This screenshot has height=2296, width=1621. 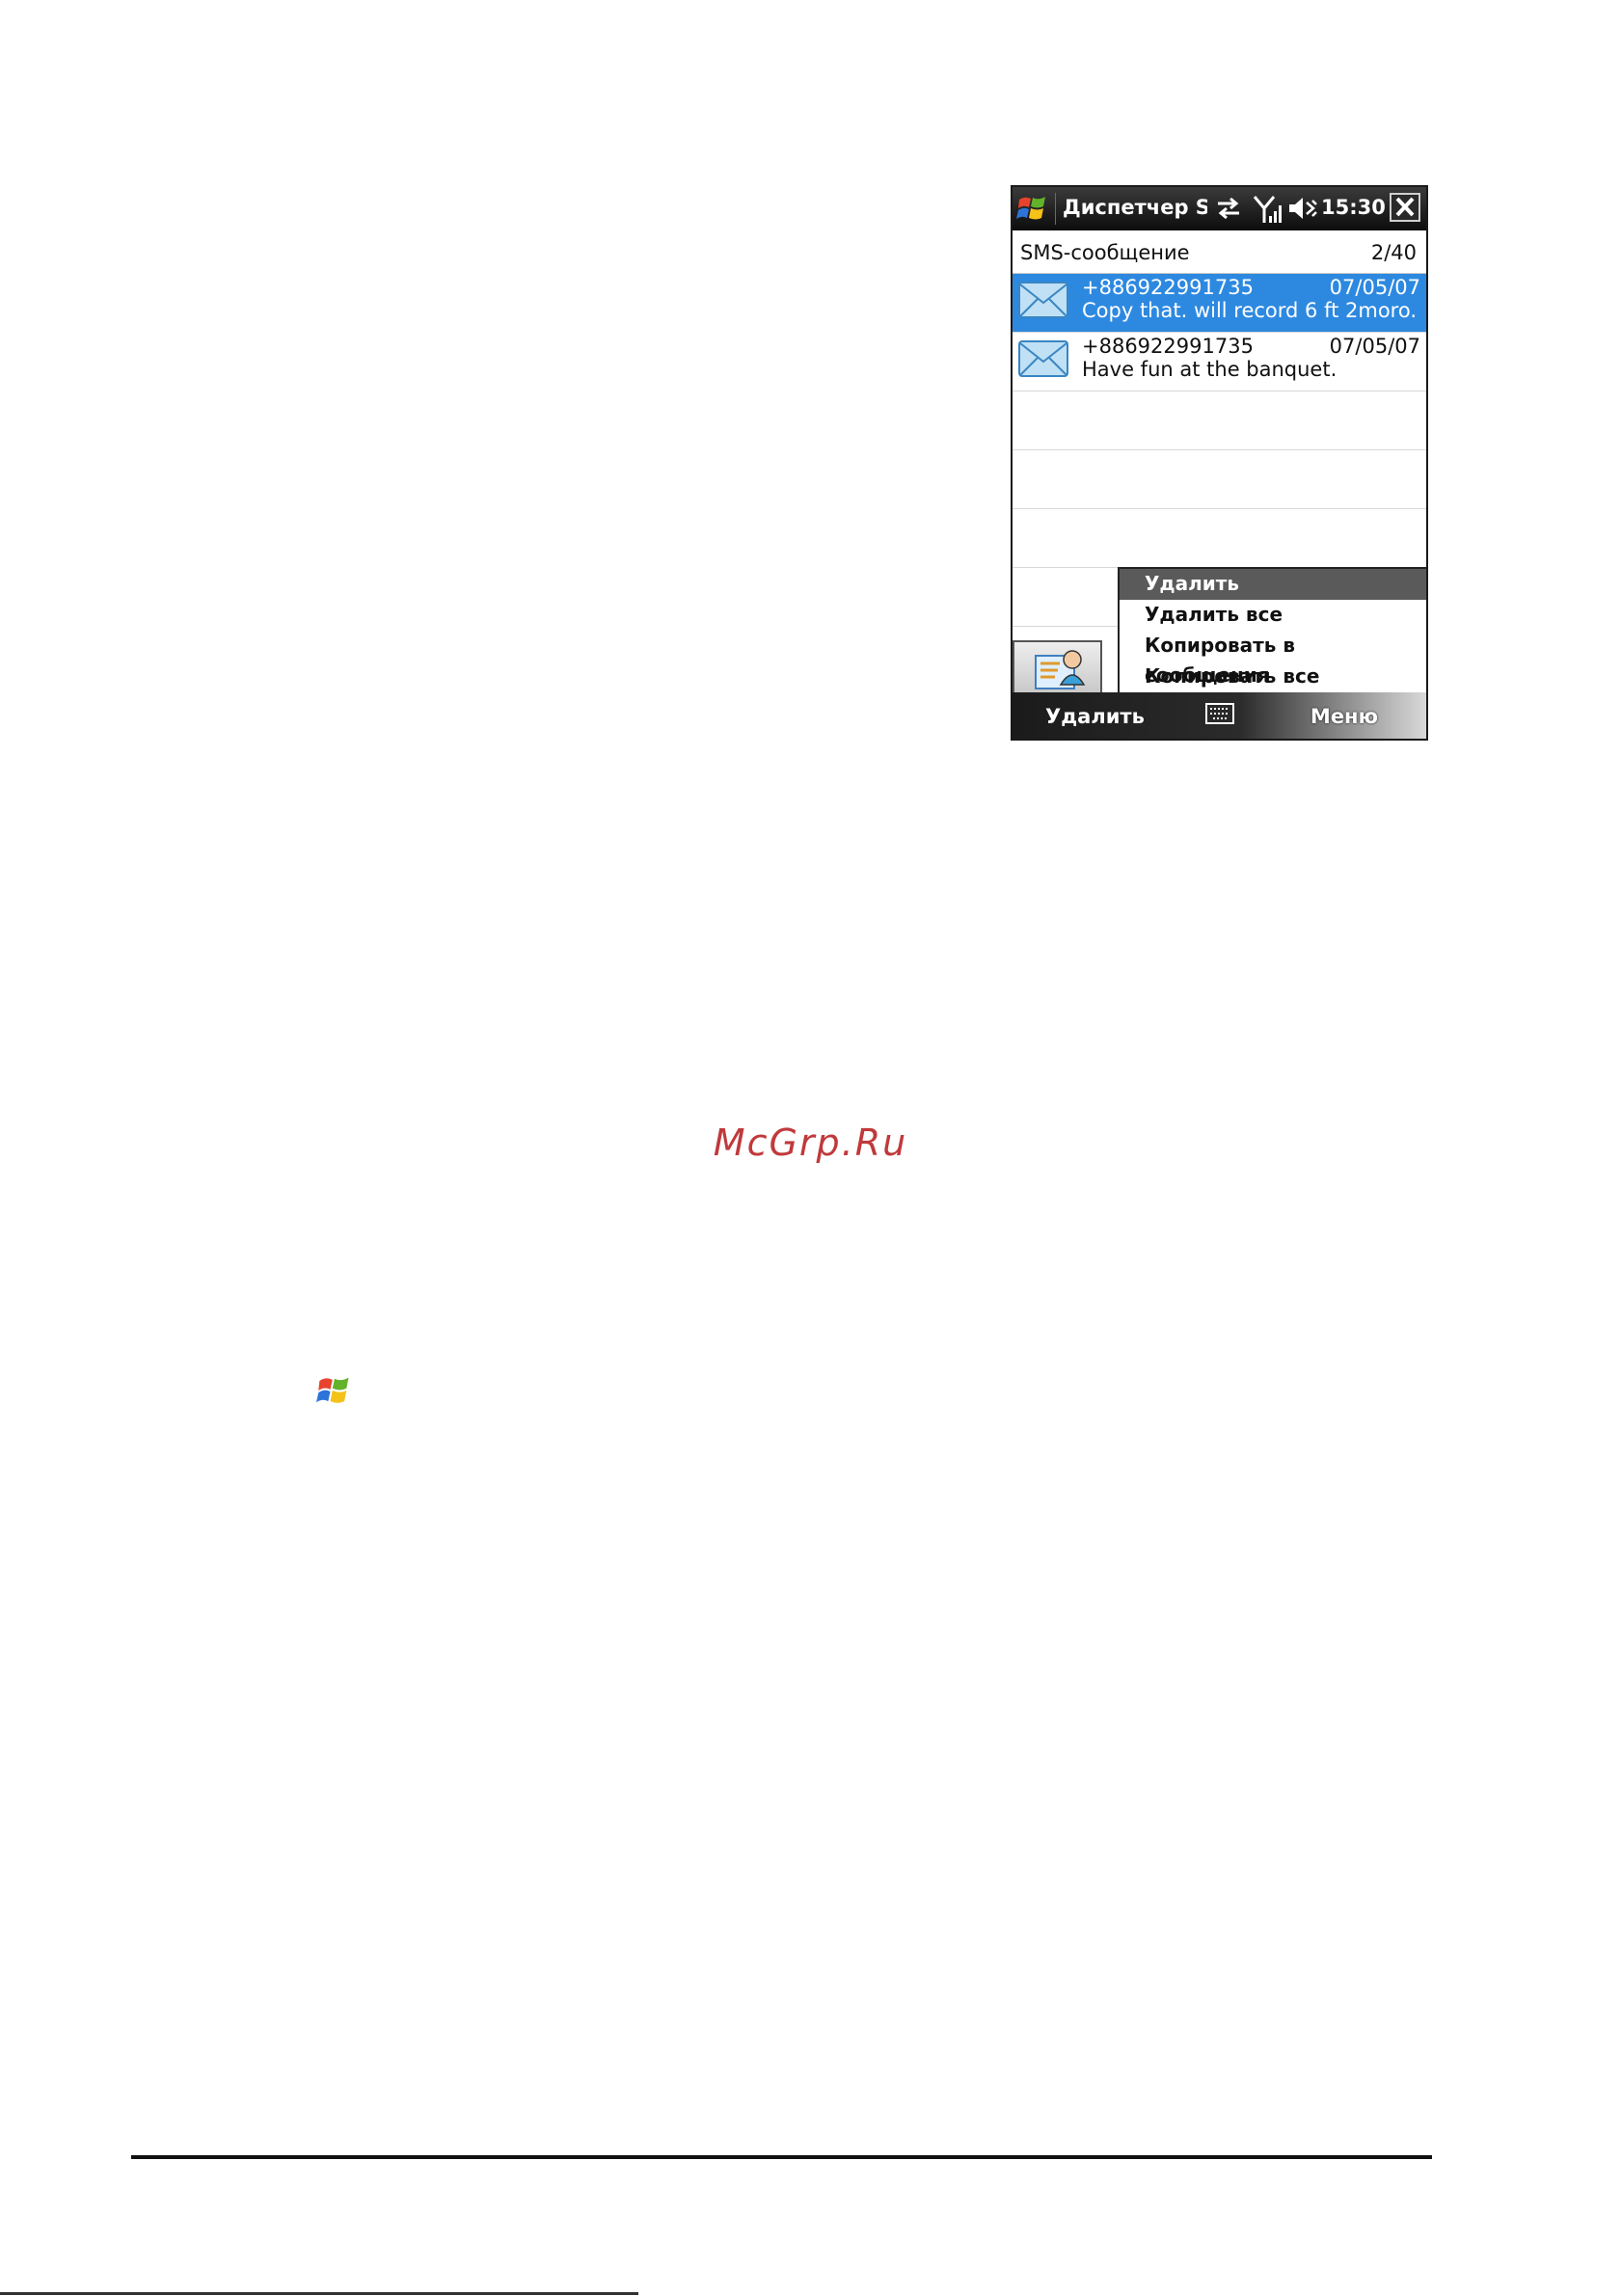 I want to click on connectivity-icon, so click(x=1228, y=208).